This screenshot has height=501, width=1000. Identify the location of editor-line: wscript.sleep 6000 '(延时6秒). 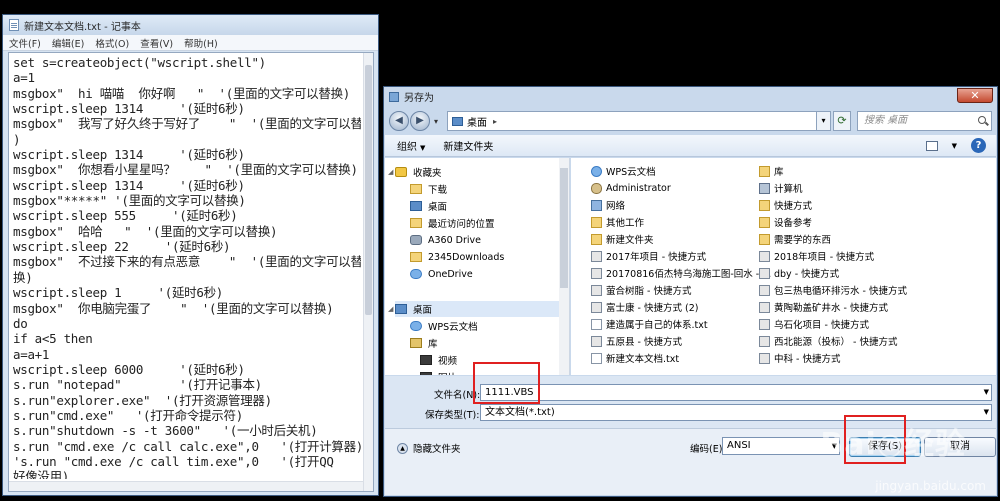
(129, 369).